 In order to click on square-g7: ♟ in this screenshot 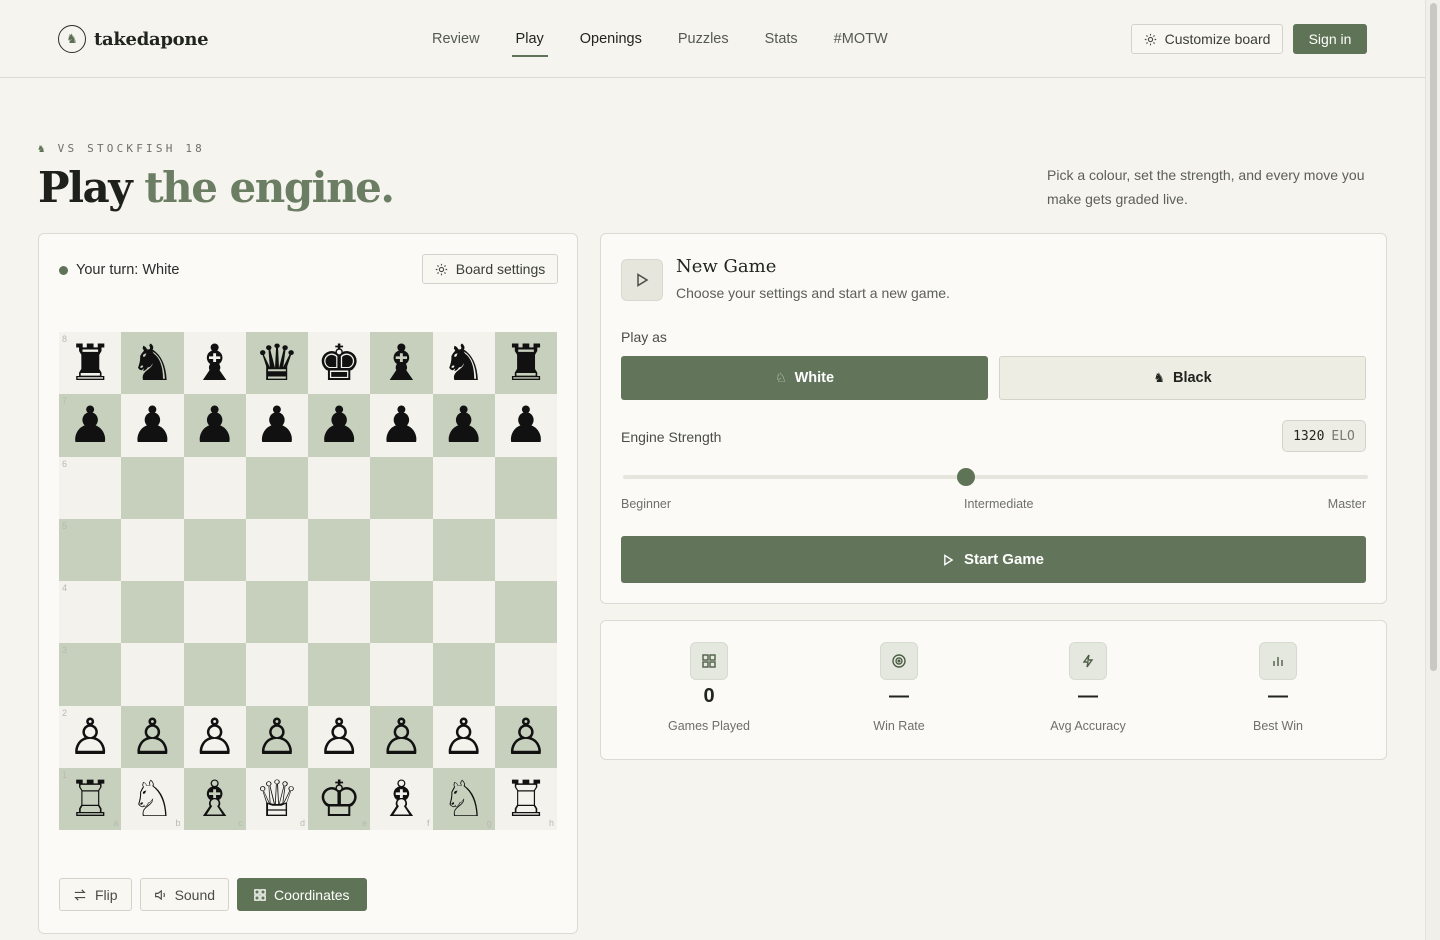, I will do `click(463, 425)`.